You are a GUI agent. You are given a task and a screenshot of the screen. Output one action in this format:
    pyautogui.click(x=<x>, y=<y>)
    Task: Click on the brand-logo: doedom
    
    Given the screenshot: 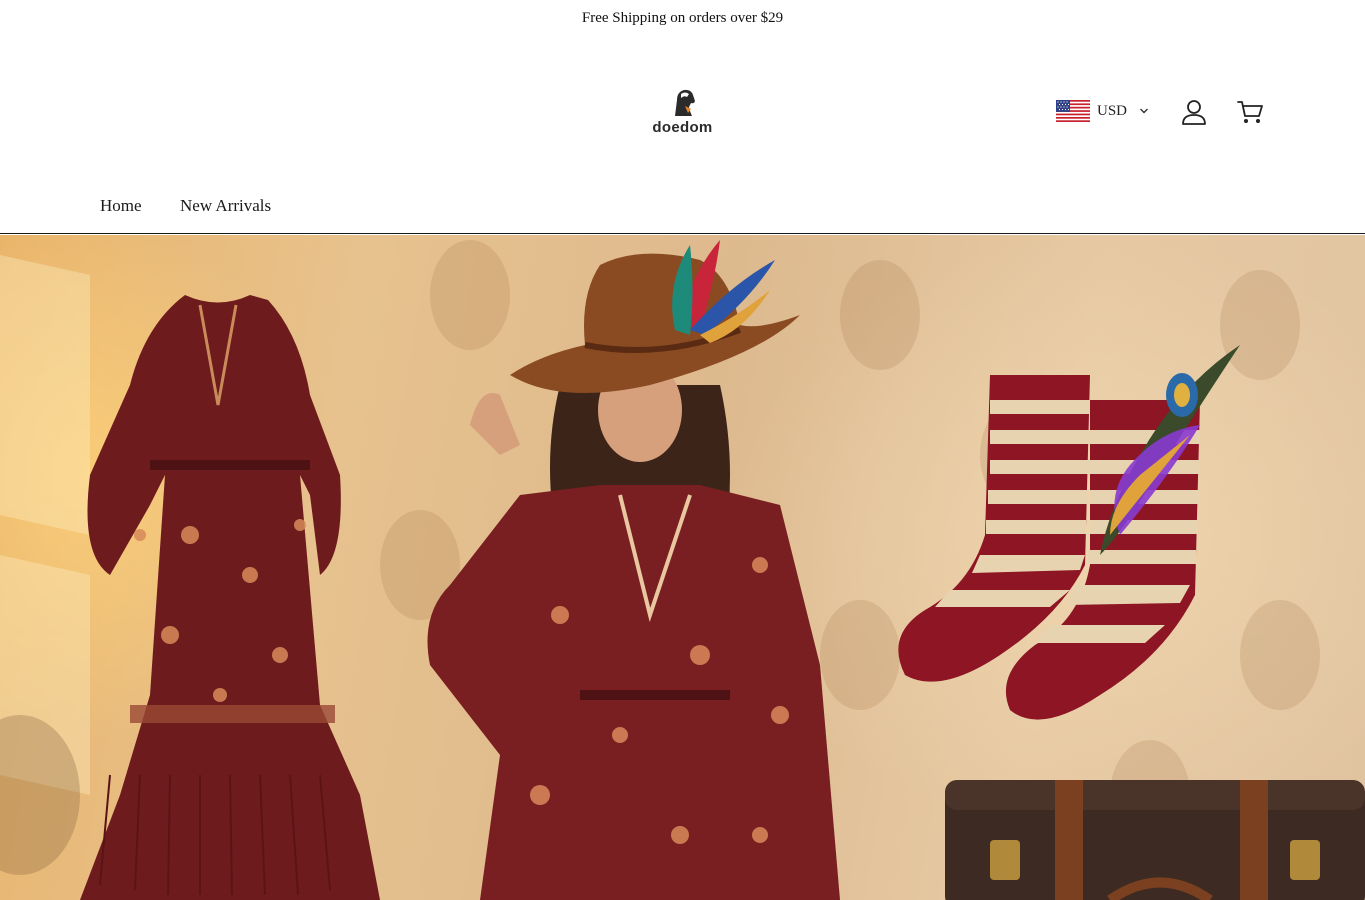 What is the action you would take?
    pyautogui.click(x=682, y=114)
    